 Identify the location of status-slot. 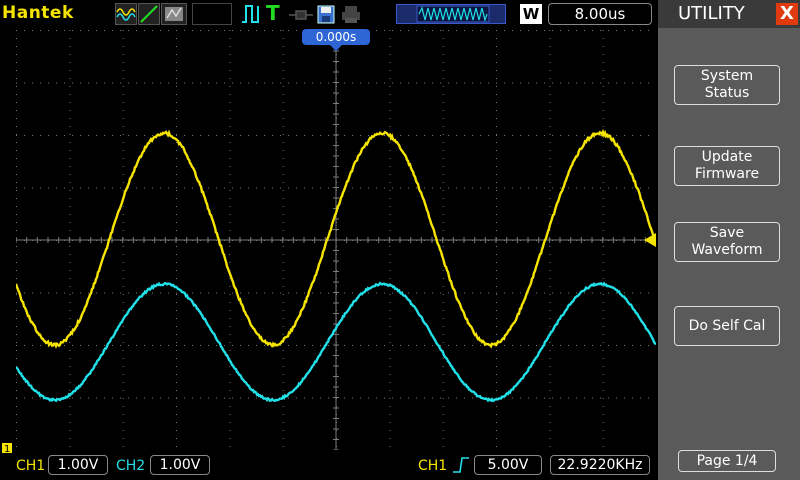
(212, 14).